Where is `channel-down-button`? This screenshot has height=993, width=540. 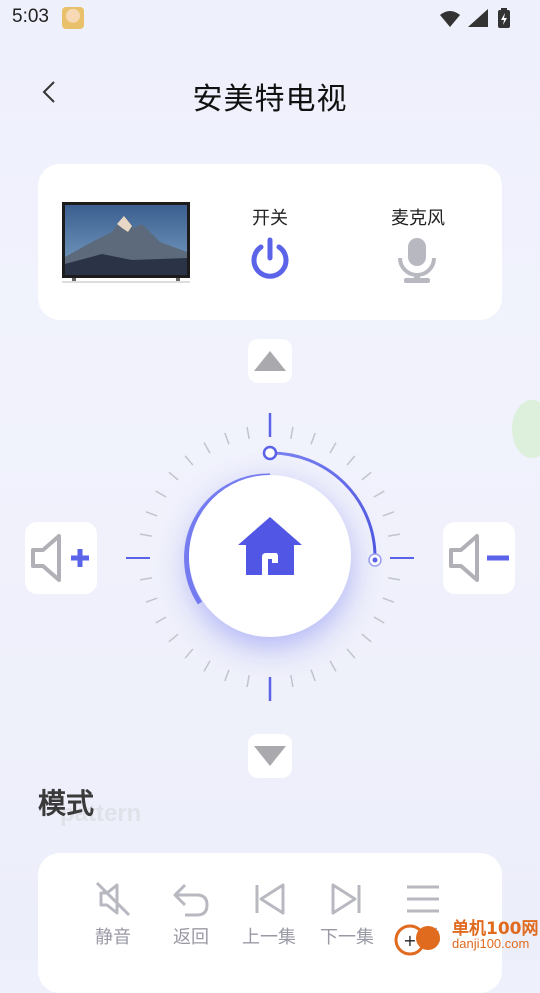 channel-down-button is located at coordinates (270, 756).